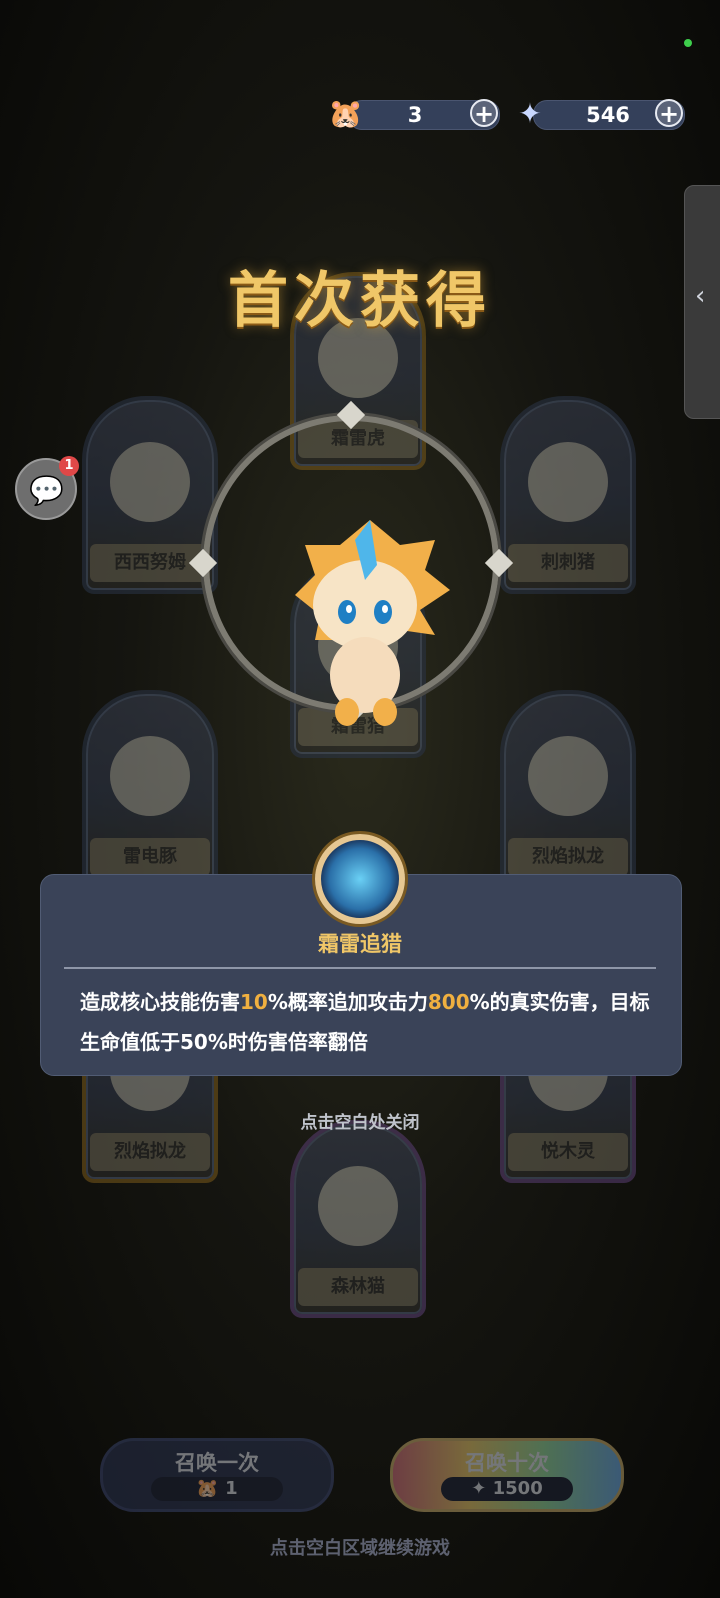  Describe the element at coordinates (217, 1489) in the screenshot. I see `summon-once-cost: 🐹 1` at that location.